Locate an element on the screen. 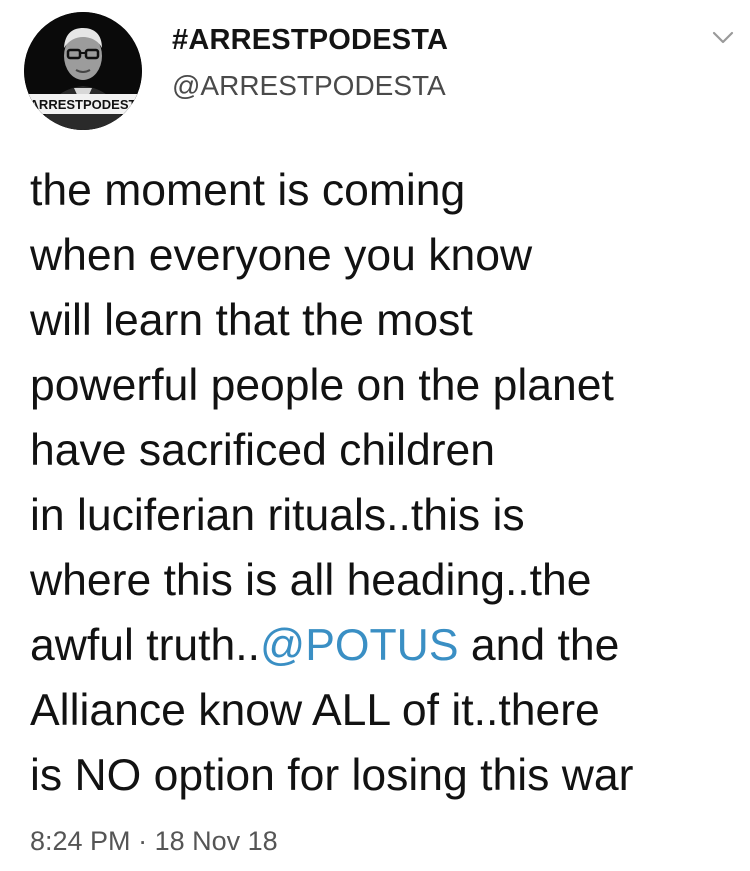  avatar-banner-text: ARRESTPODEST is located at coordinates (83, 104).